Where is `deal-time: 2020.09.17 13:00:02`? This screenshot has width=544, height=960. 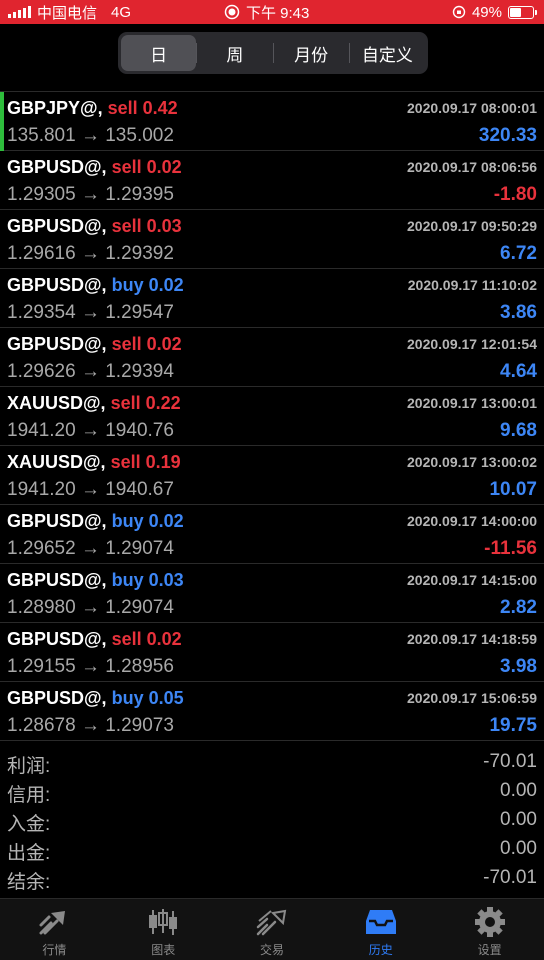 deal-time: 2020.09.17 13:00:02 is located at coordinates (472, 462).